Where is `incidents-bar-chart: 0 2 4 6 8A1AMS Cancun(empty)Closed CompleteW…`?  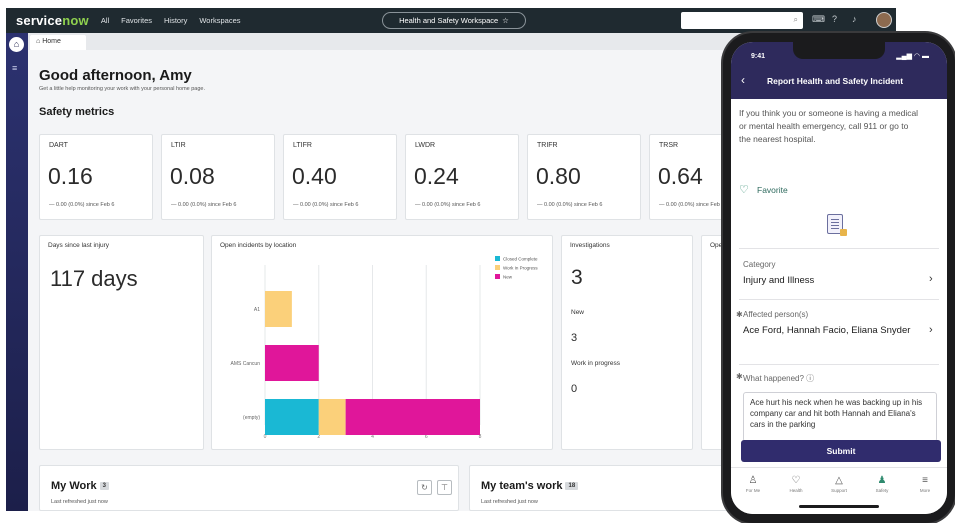 incidents-bar-chart: 0 2 4 6 8A1AMS Cancun(empty)Closed CompleteW… is located at coordinates (384, 348).